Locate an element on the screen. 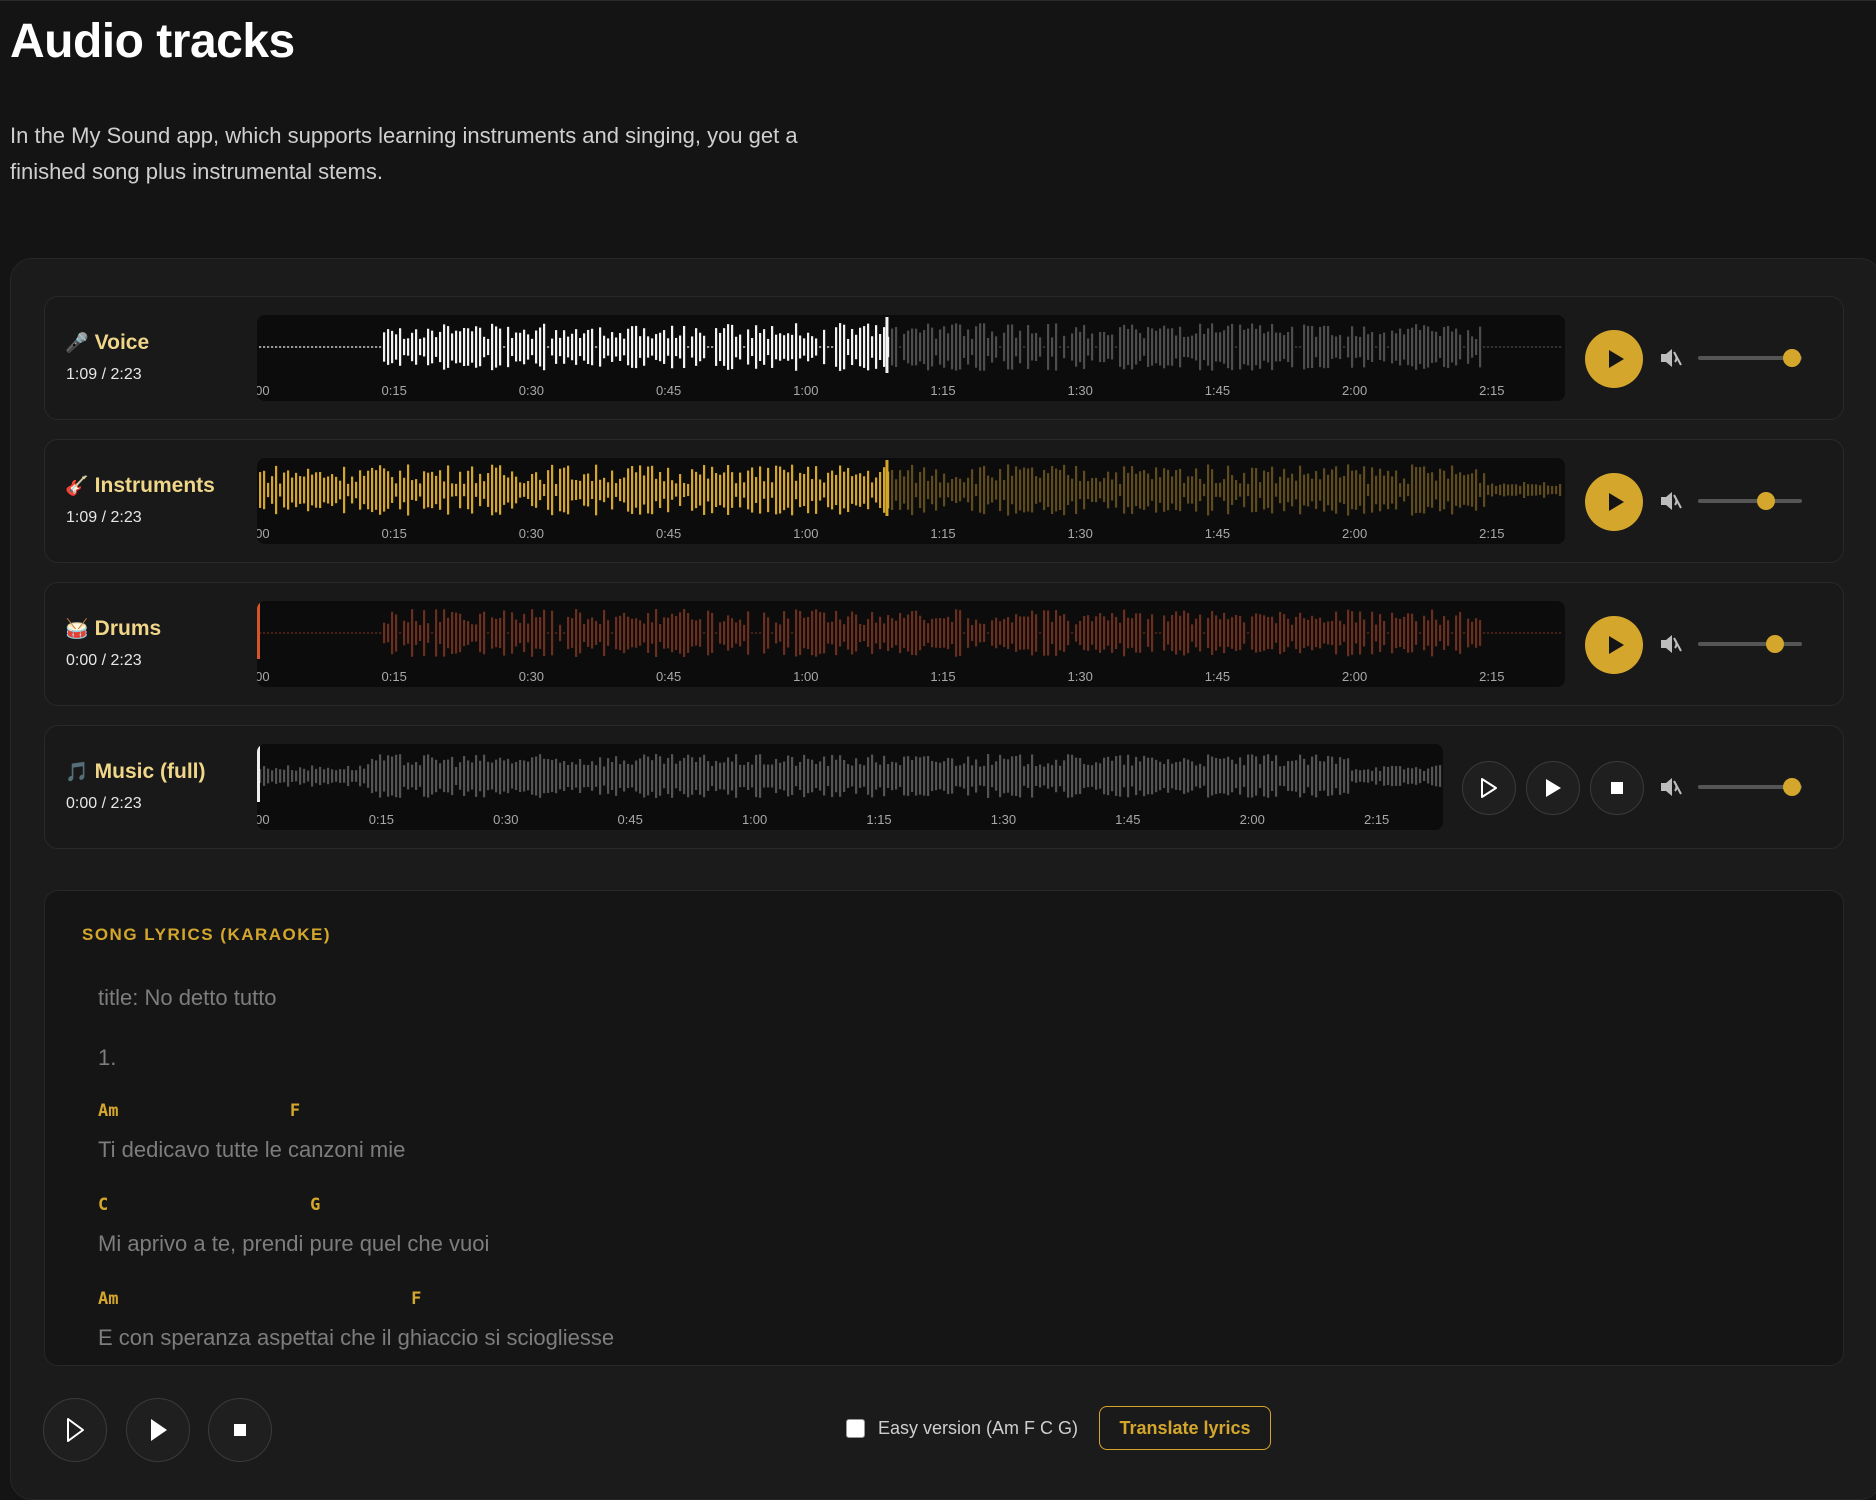 This screenshot has height=1500, width=1876. translate-lyrics-button: Translate lyrics is located at coordinates (1185, 1428).